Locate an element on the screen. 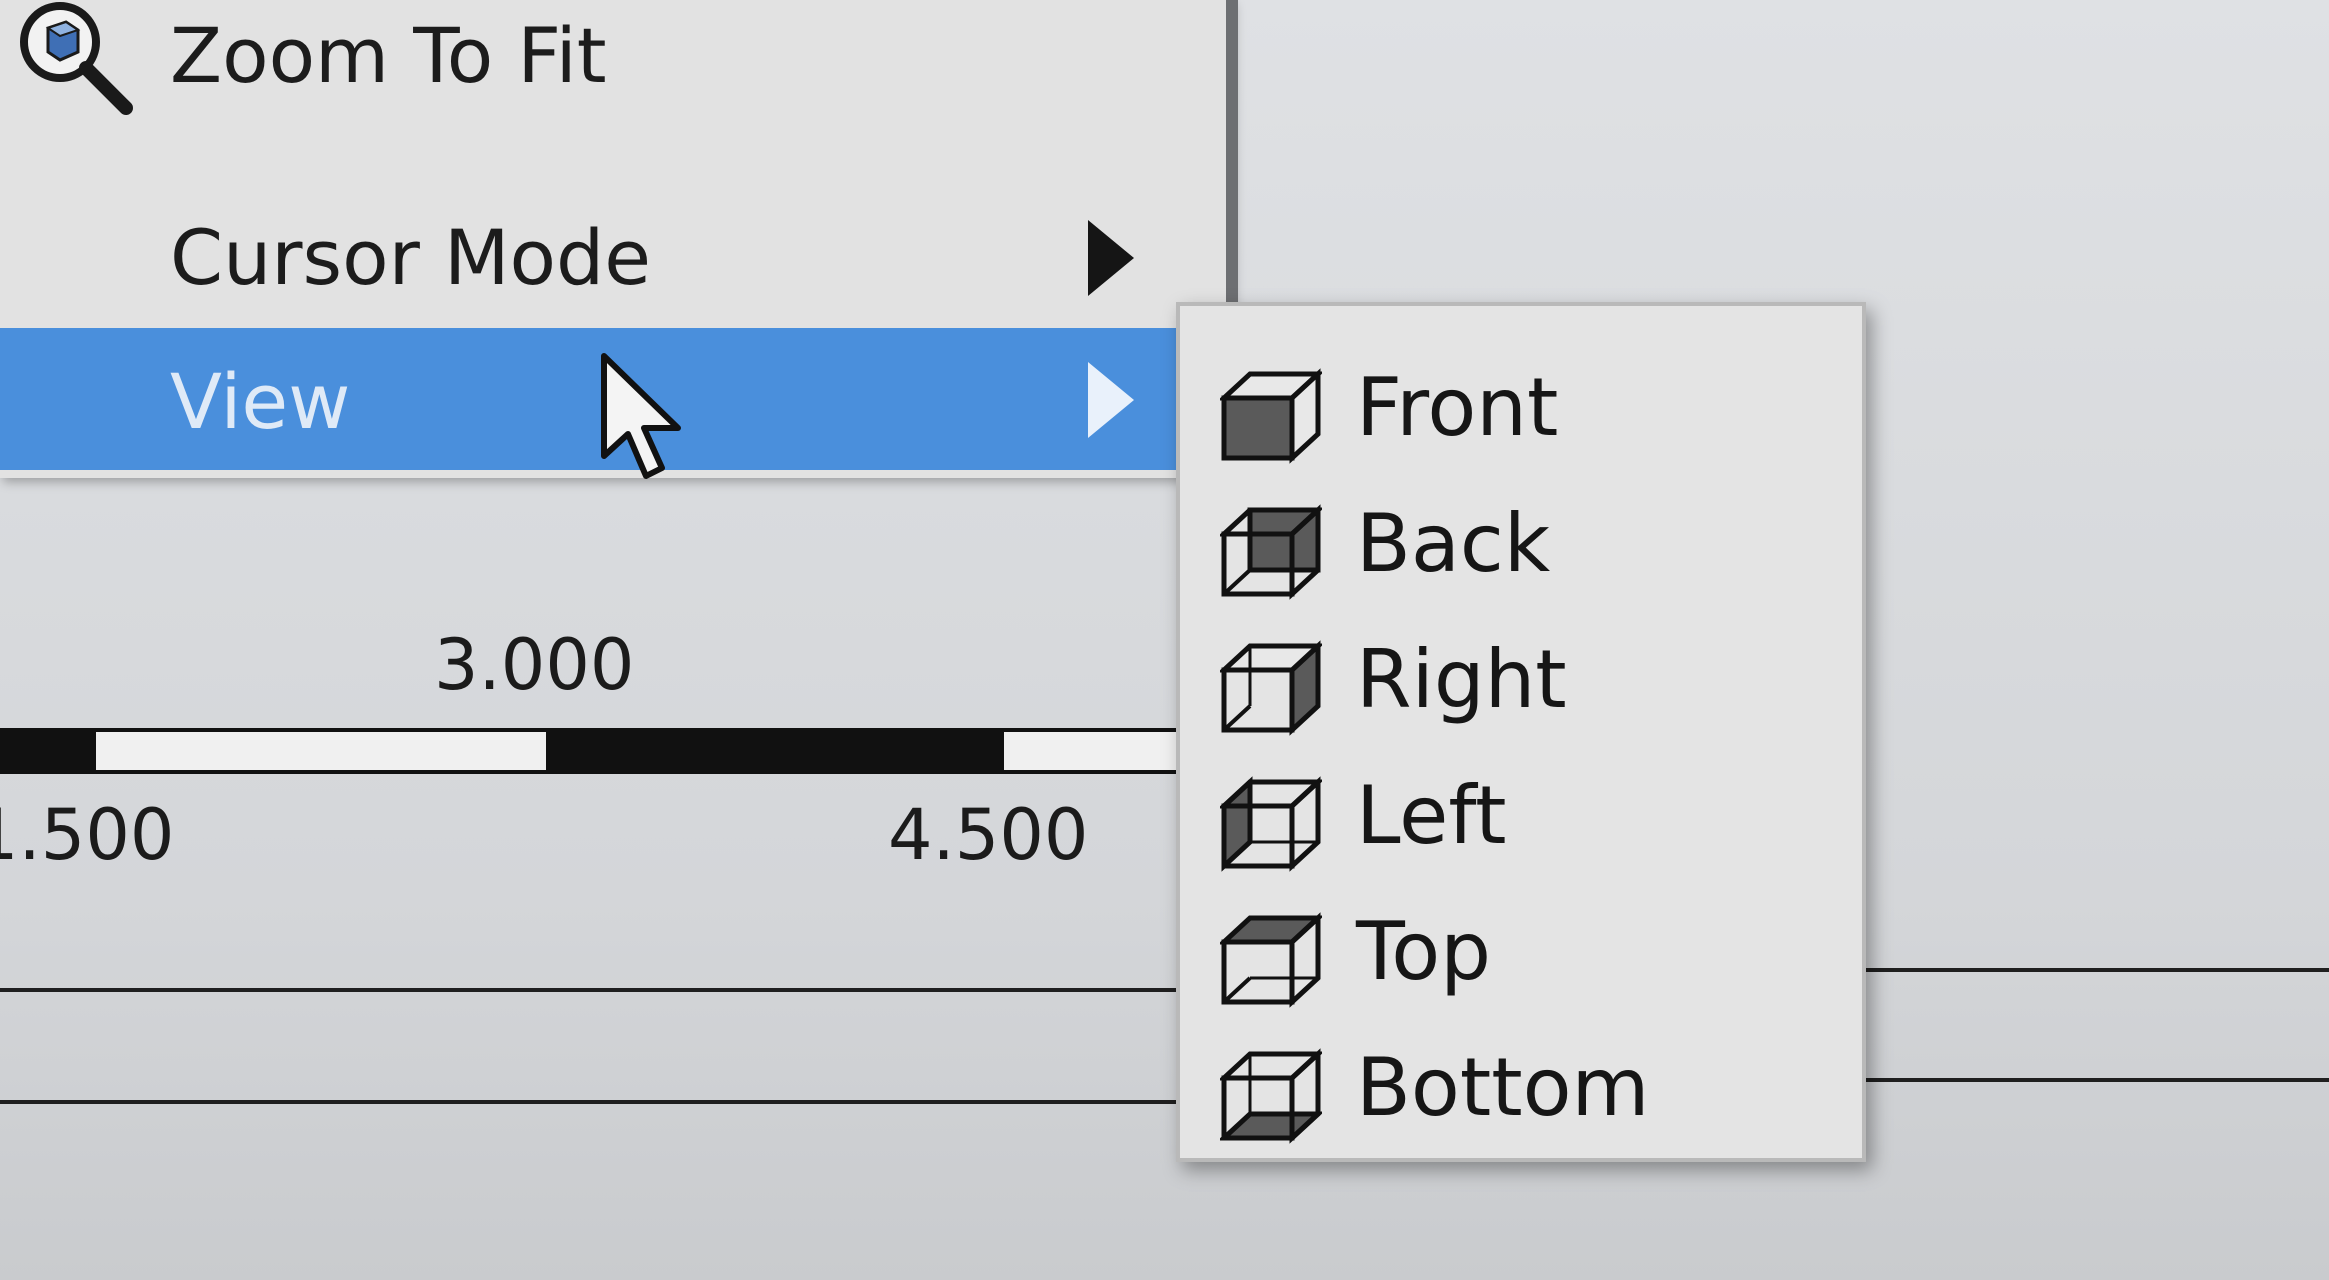 This screenshot has height=1280, width=2329. cube-front-icon is located at coordinates (1271, 416).